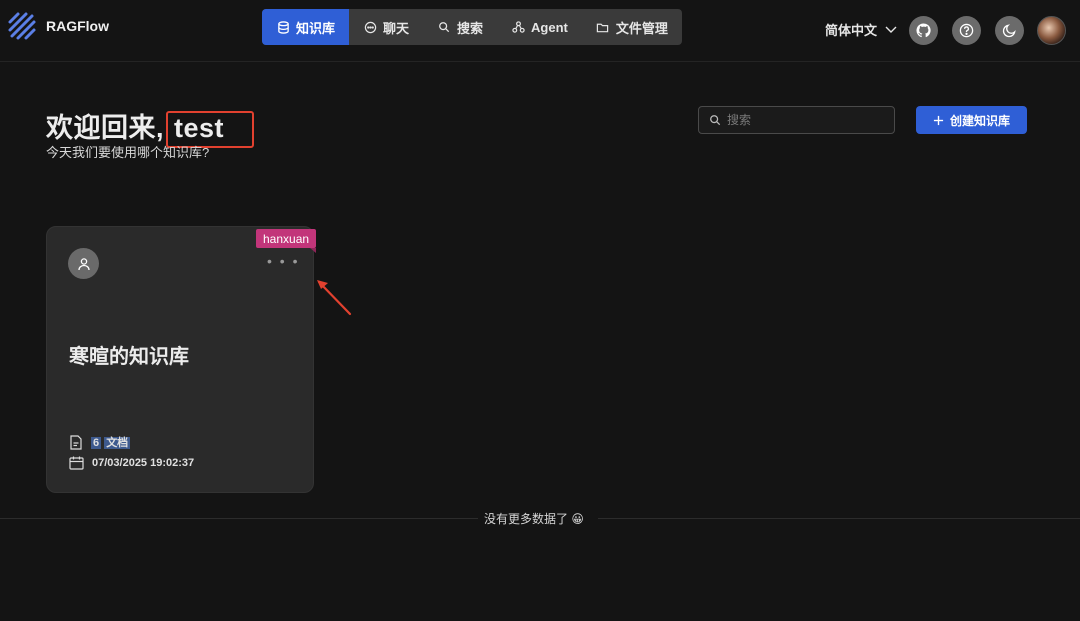 Image resolution: width=1080 pixels, height=621 pixels. I want to click on owner-avatar, so click(83, 263).